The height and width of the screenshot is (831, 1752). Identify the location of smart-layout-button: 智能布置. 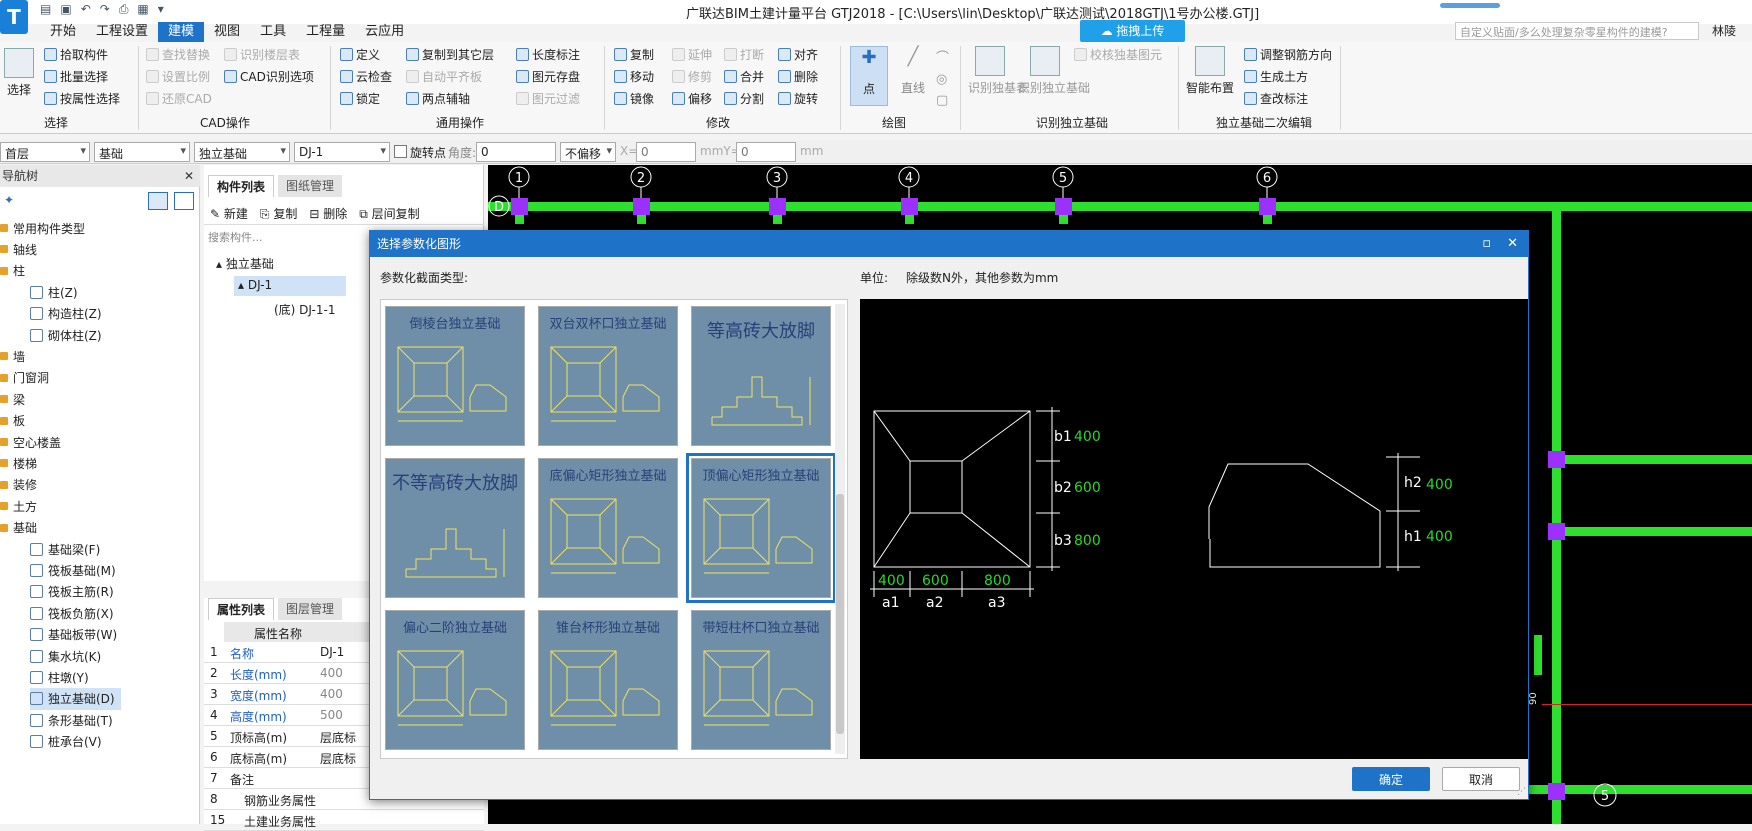
(1210, 71).